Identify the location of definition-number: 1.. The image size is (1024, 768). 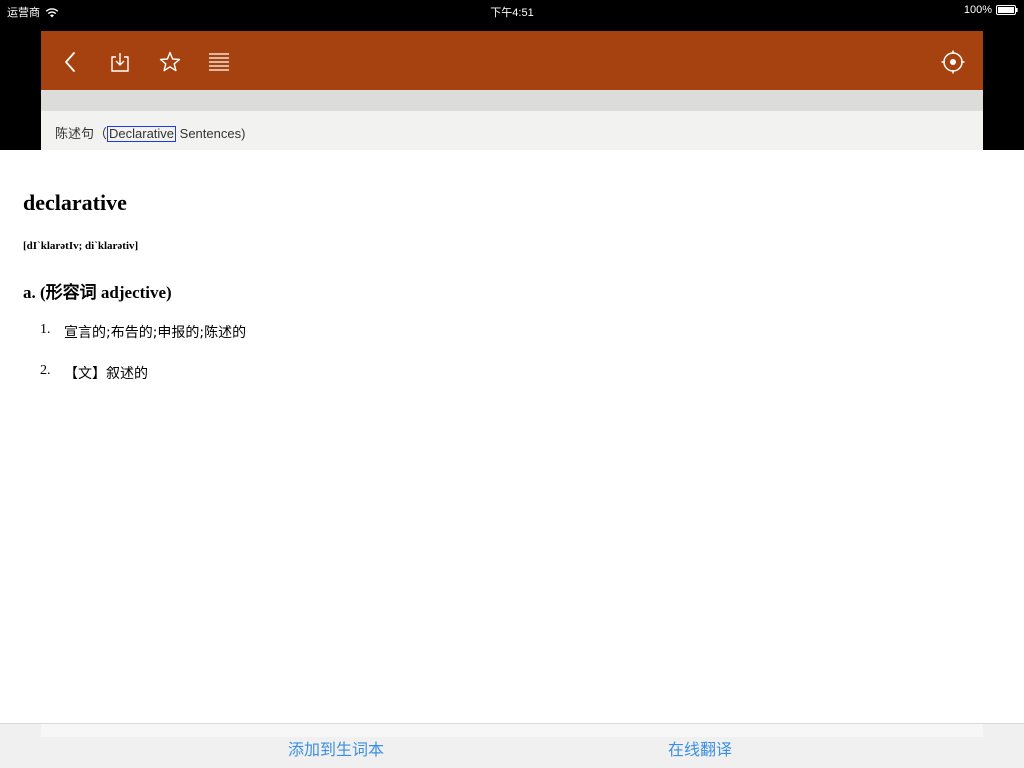
(45, 329).